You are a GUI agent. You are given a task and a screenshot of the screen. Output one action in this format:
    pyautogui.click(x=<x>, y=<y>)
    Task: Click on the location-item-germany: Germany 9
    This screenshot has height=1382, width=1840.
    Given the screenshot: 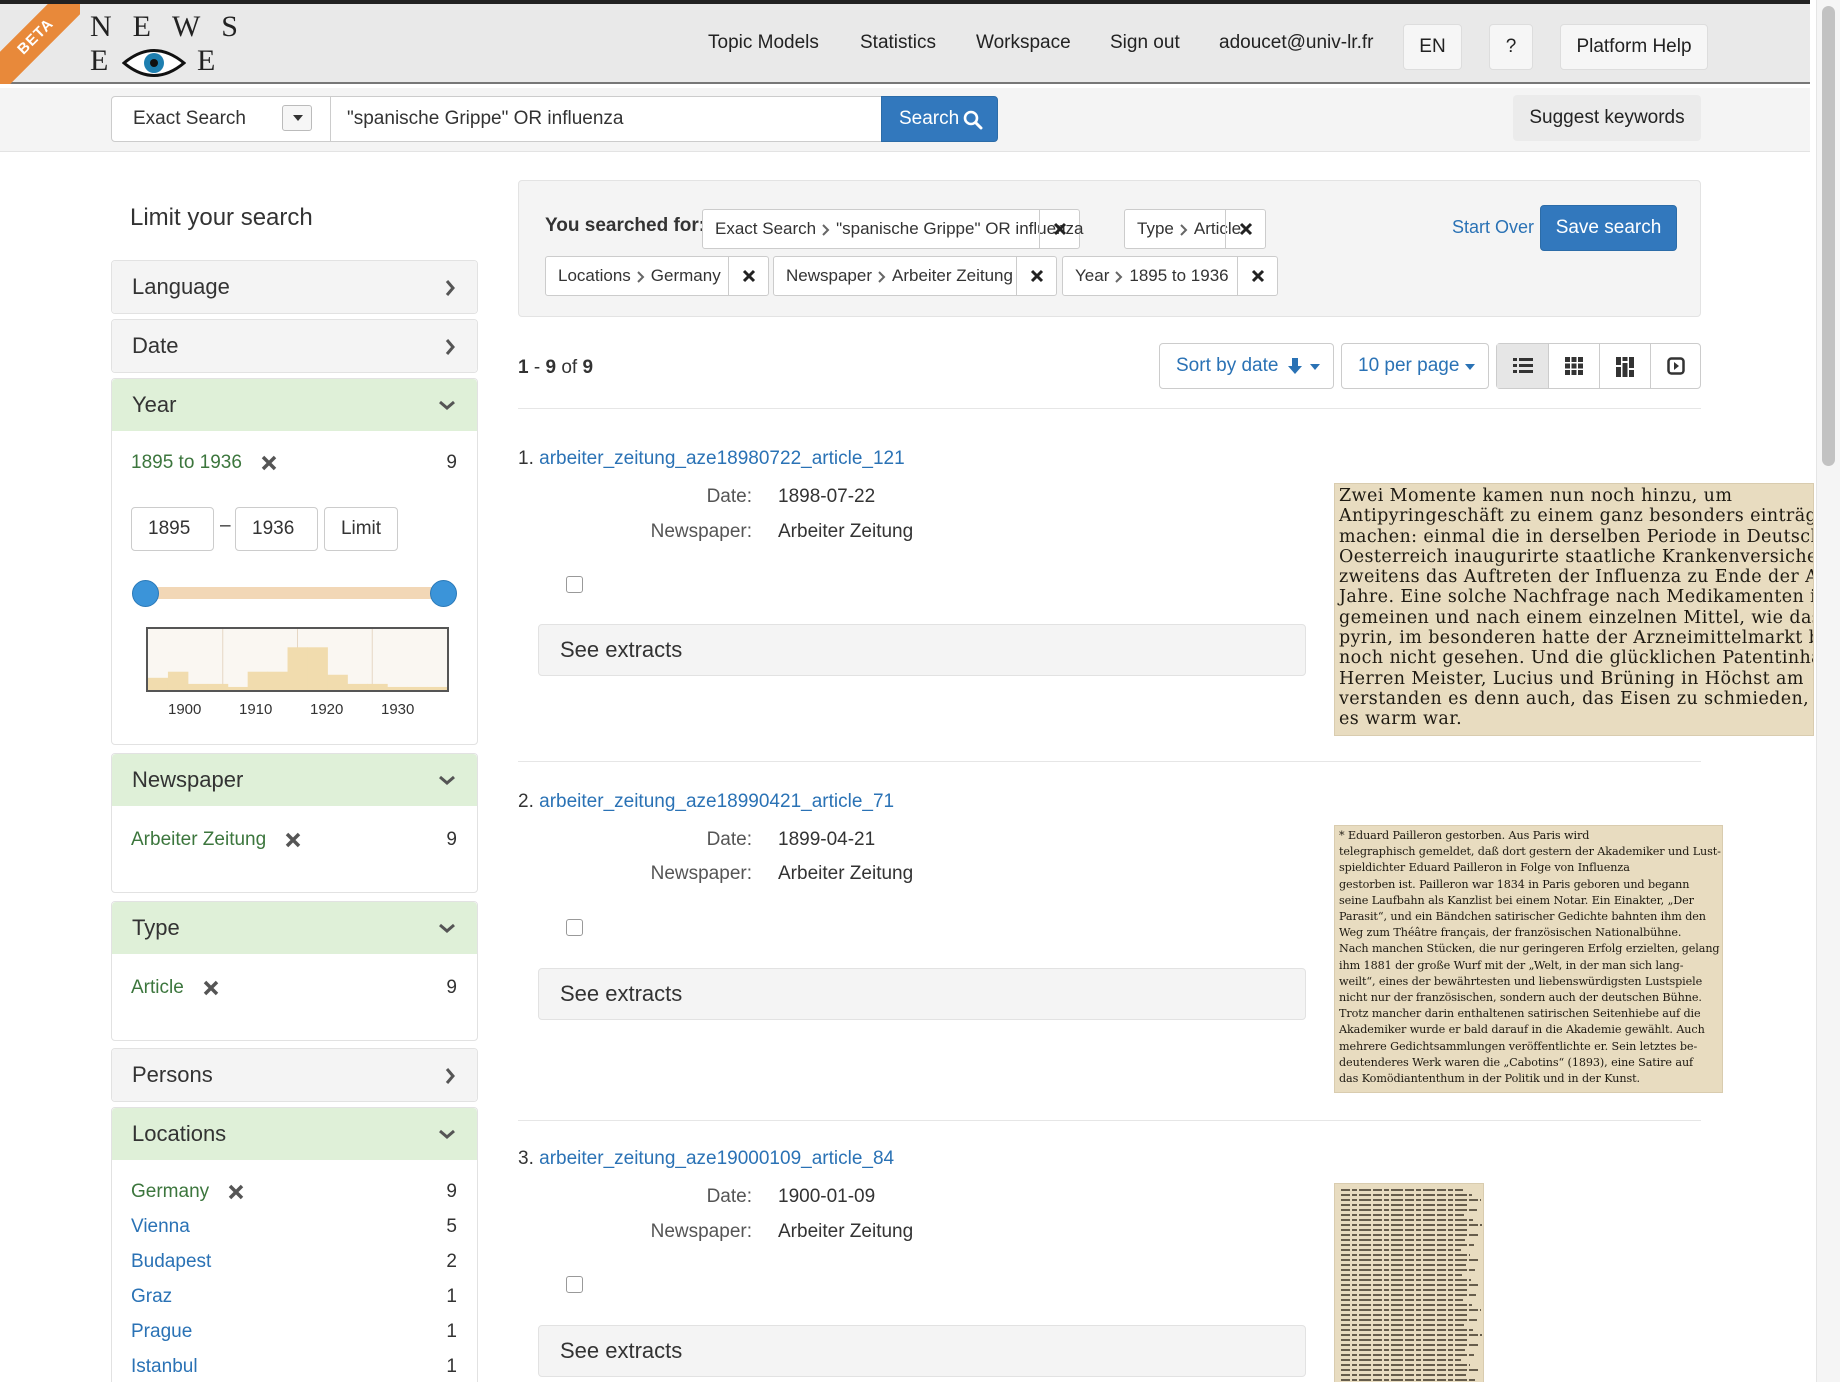 What is the action you would take?
    pyautogui.click(x=294, y=1191)
    